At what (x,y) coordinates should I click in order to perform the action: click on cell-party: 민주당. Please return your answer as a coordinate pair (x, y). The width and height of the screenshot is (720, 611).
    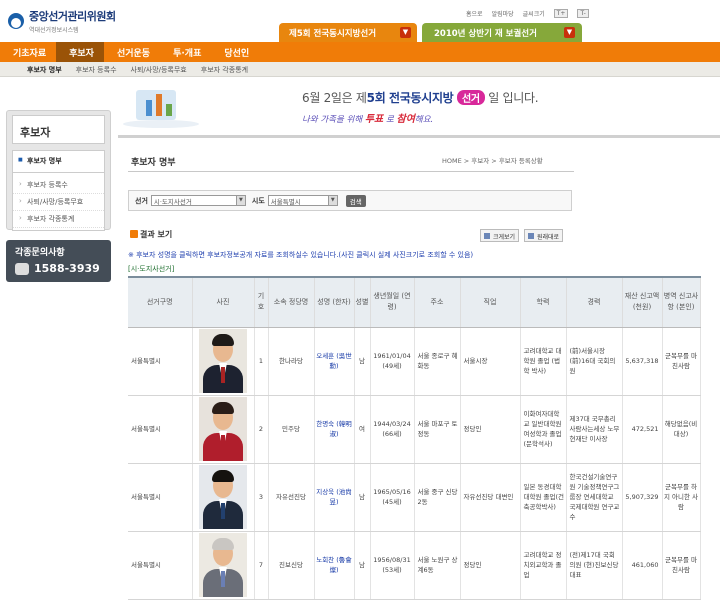
    Looking at the image, I should click on (291, 429).